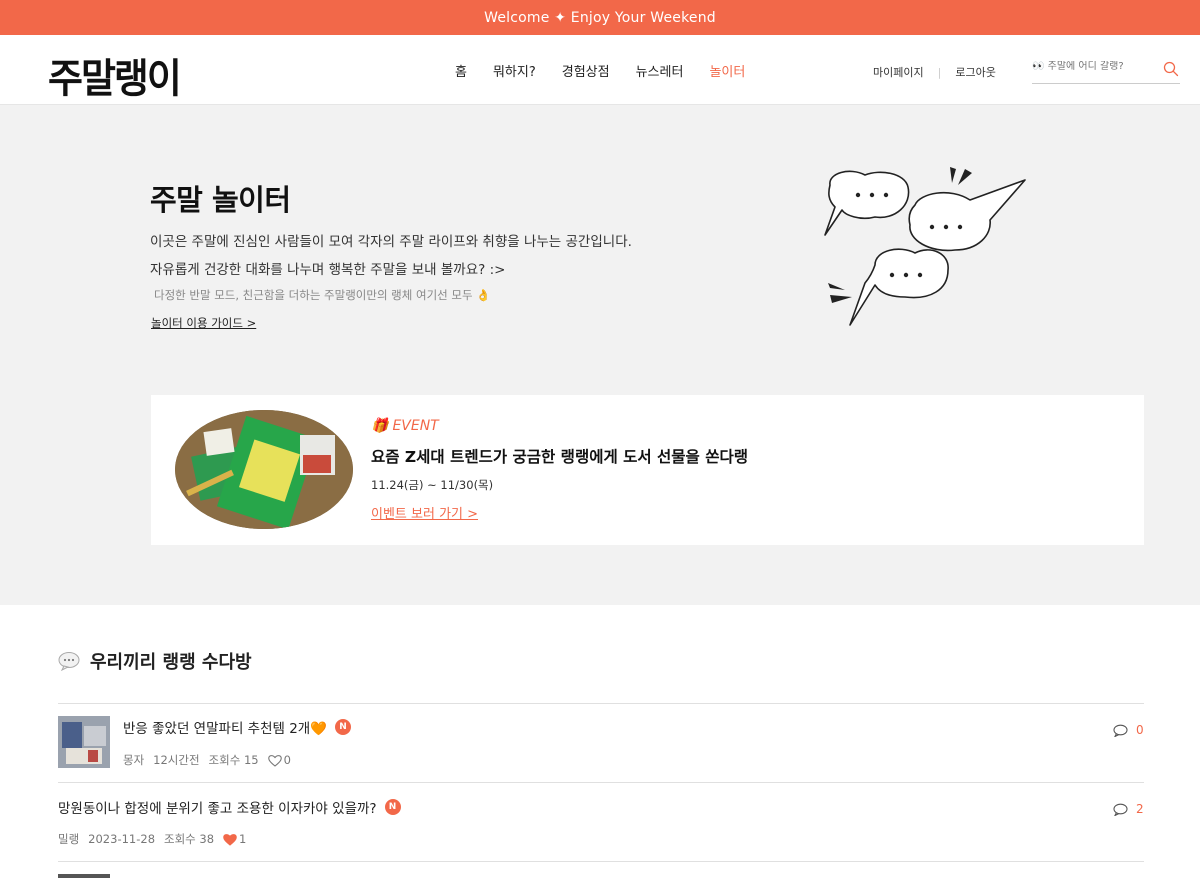  What do you see at coordinates (424, 512) in the screenshot?
I see `event-link: 이벤트 보러 가기 >` at bounding box center [424, 512].